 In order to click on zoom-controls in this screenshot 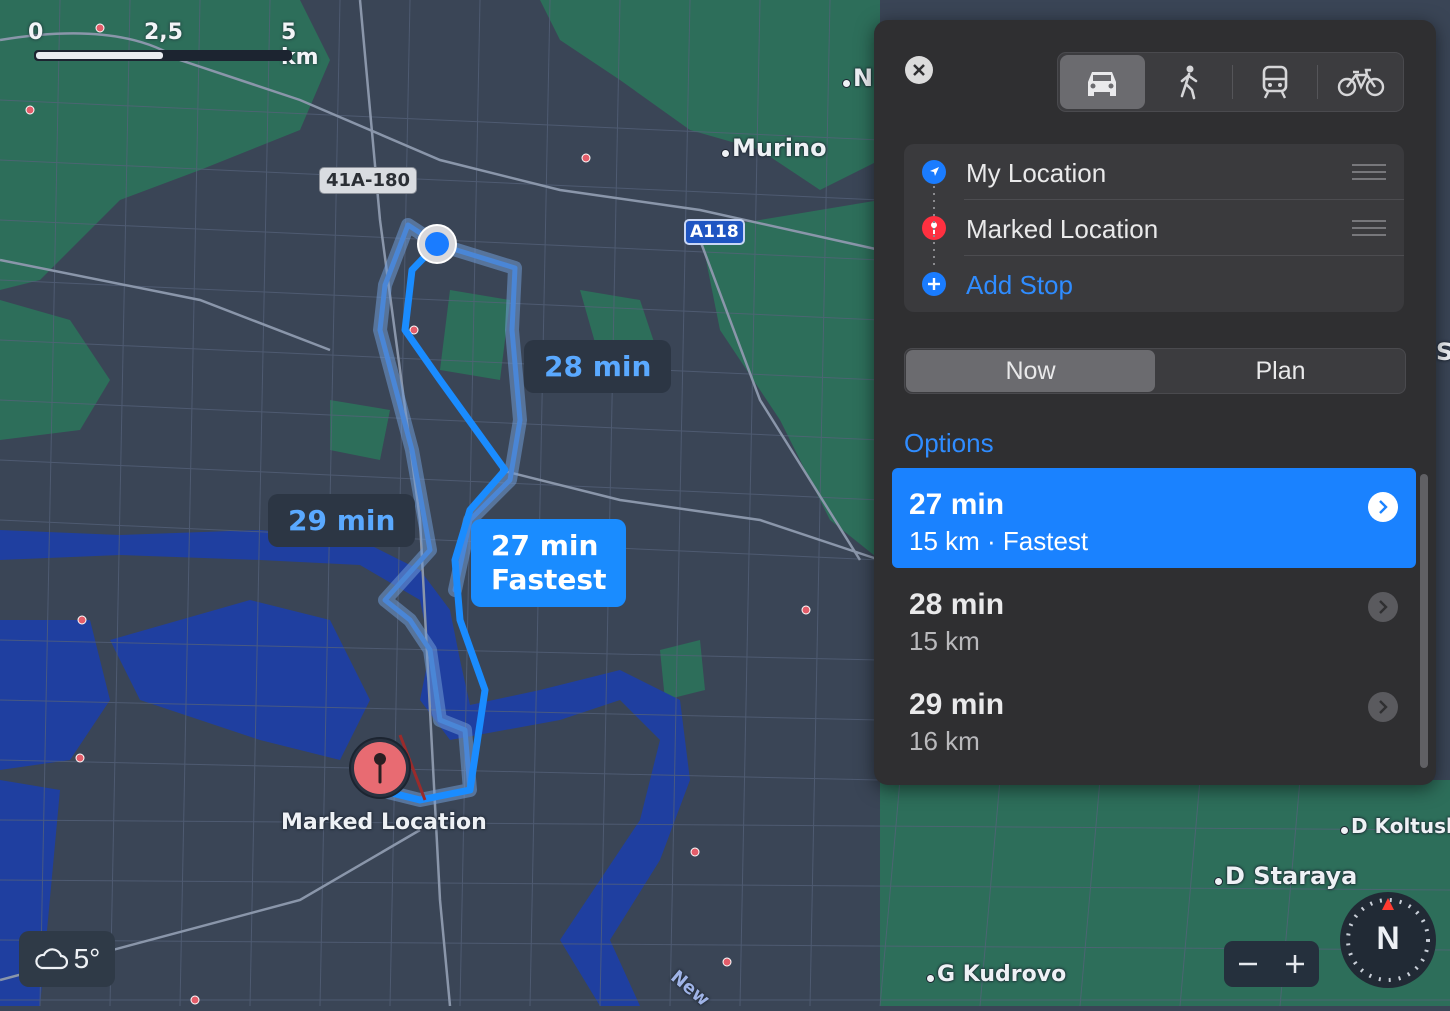, I will do `click(1271, 964)`.